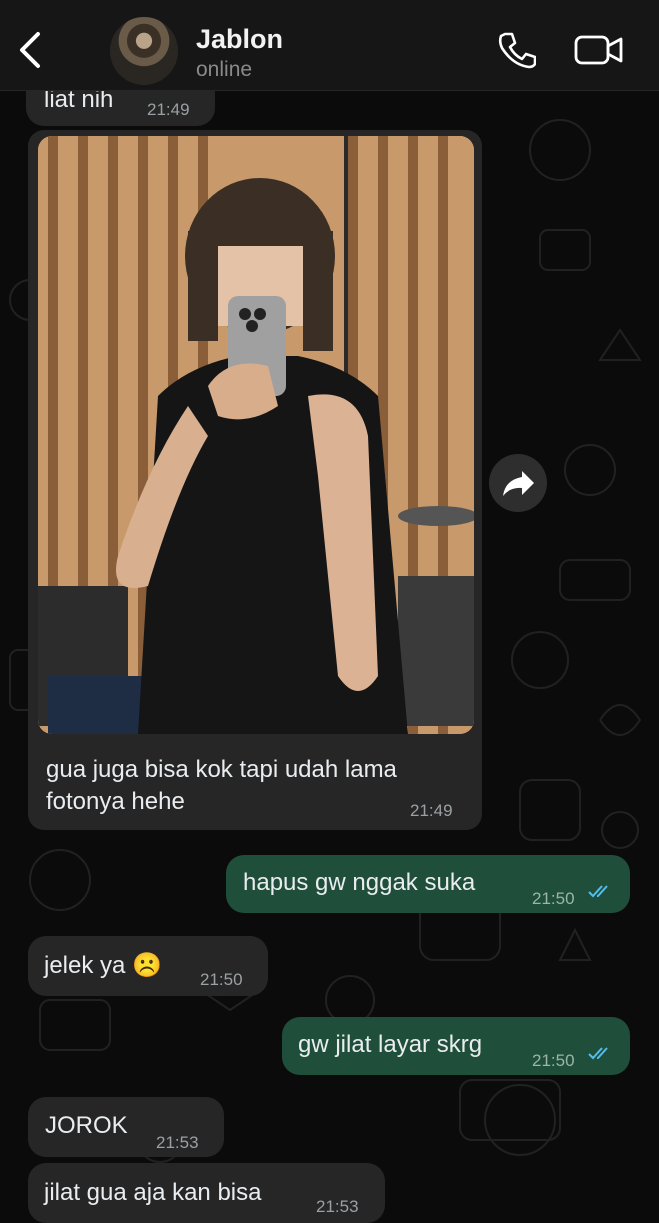  I want to click on contact-name: Jablon, so click(239, 39).